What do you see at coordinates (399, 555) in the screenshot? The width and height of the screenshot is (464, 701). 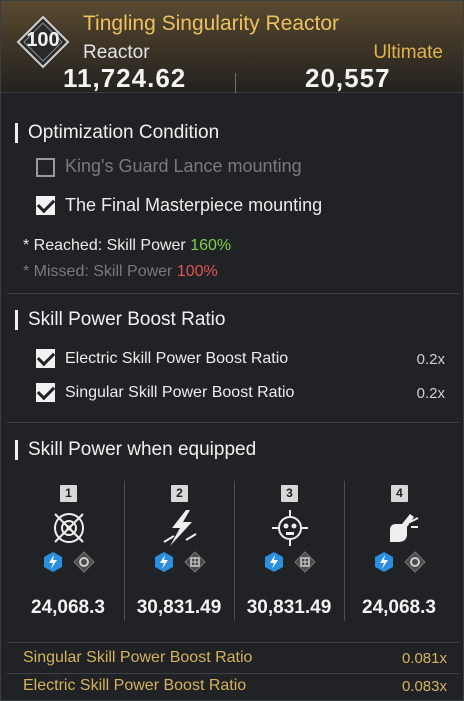 I see `skill-column-4: 4 24,068.3` at bounding box center [399, 555].